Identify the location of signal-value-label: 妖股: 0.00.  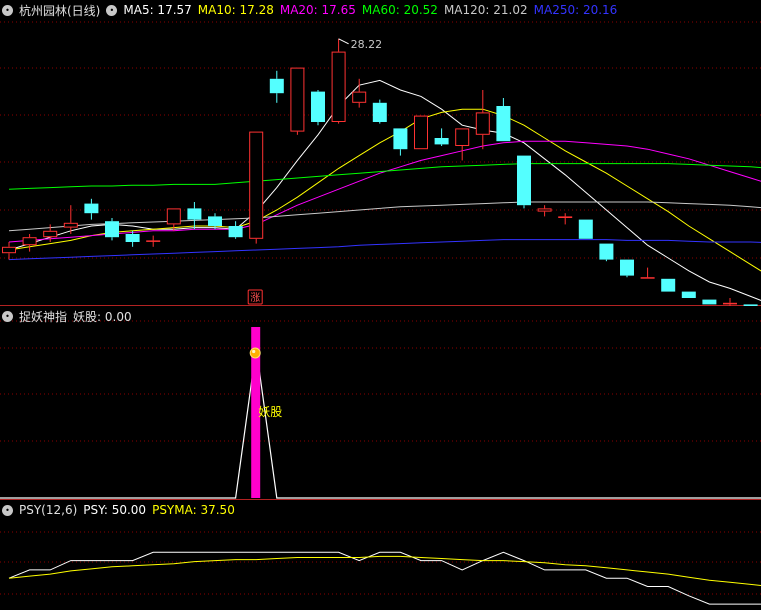
(102, 316).